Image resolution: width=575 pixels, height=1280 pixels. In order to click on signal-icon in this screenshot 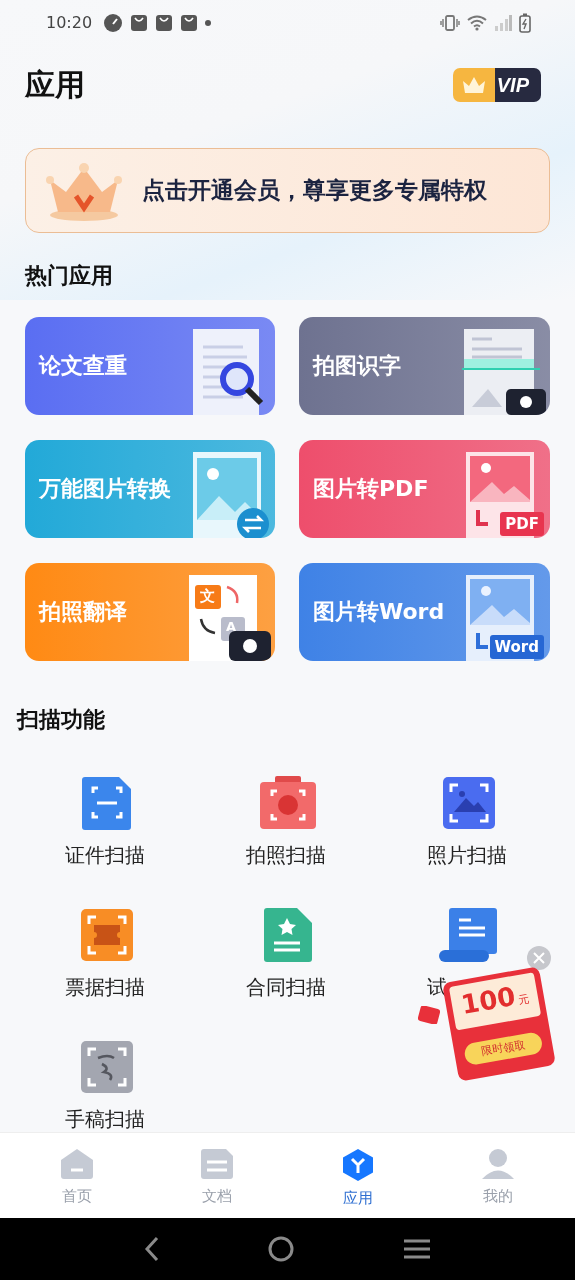, I will do `click(503, 22)`.